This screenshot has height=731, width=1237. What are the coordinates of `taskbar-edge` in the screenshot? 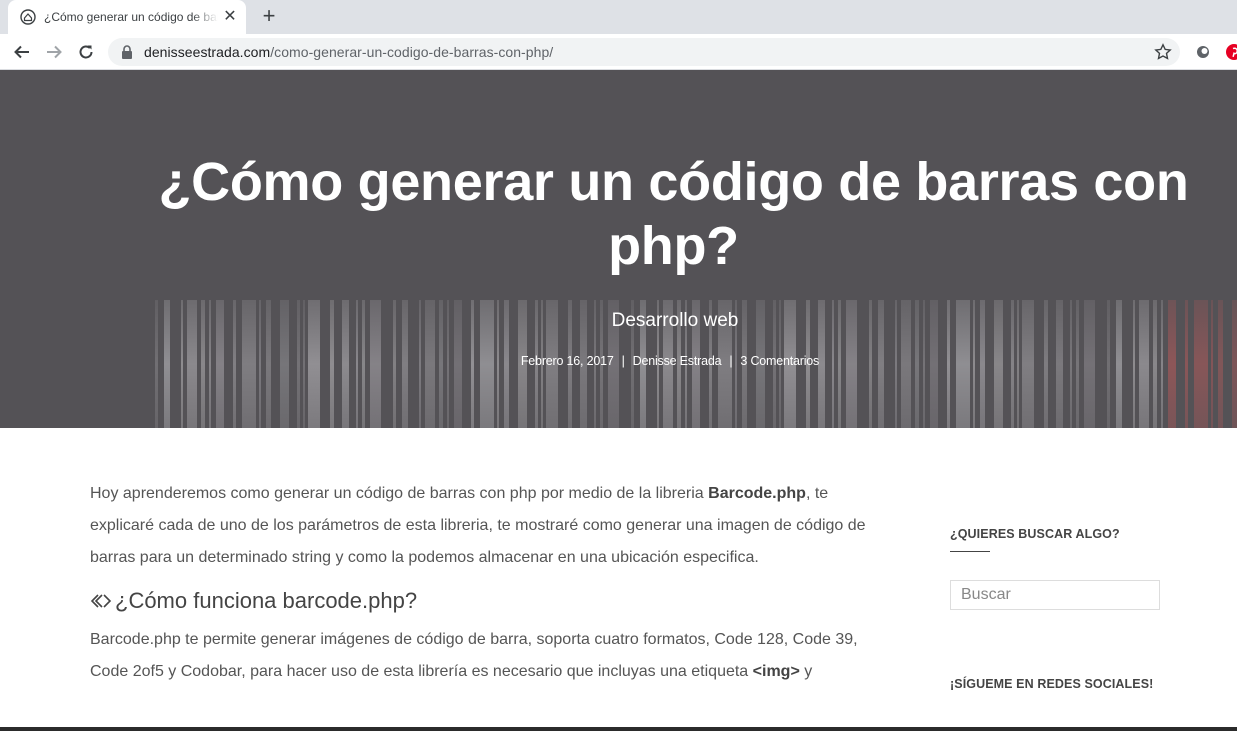 It's located at (618, 729).